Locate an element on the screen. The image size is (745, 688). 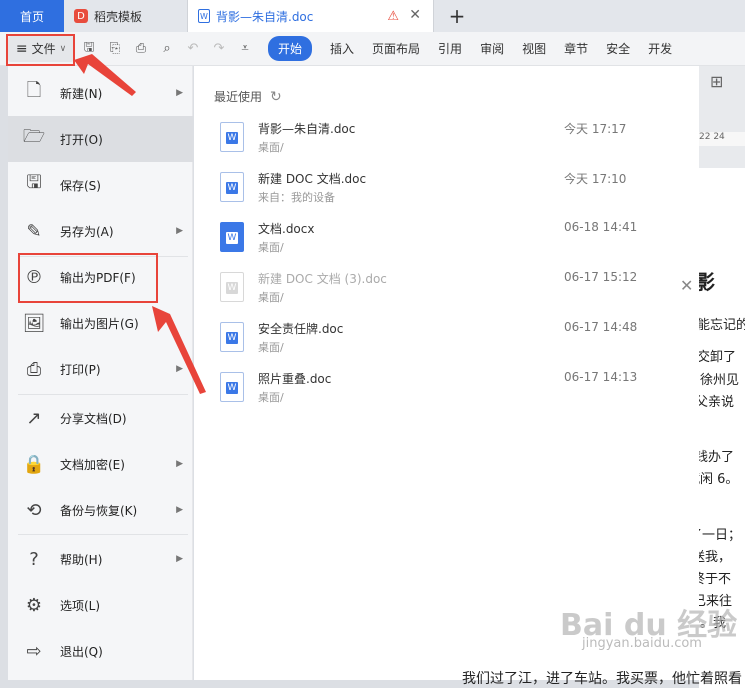
menu-item-label: 另存为(A) is located at coordinates (87, 231).